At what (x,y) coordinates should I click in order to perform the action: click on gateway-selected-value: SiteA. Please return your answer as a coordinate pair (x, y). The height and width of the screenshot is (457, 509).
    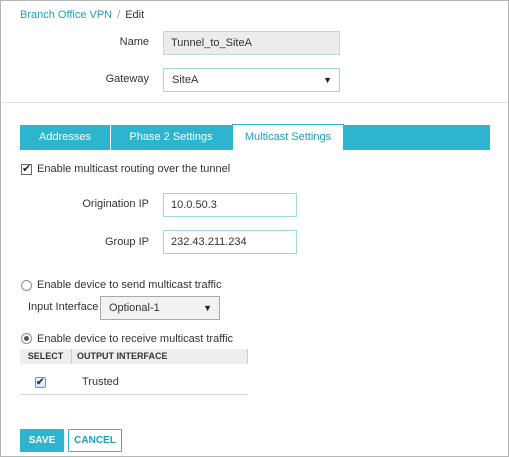
    Looking at the image, I should click on (185, 80).